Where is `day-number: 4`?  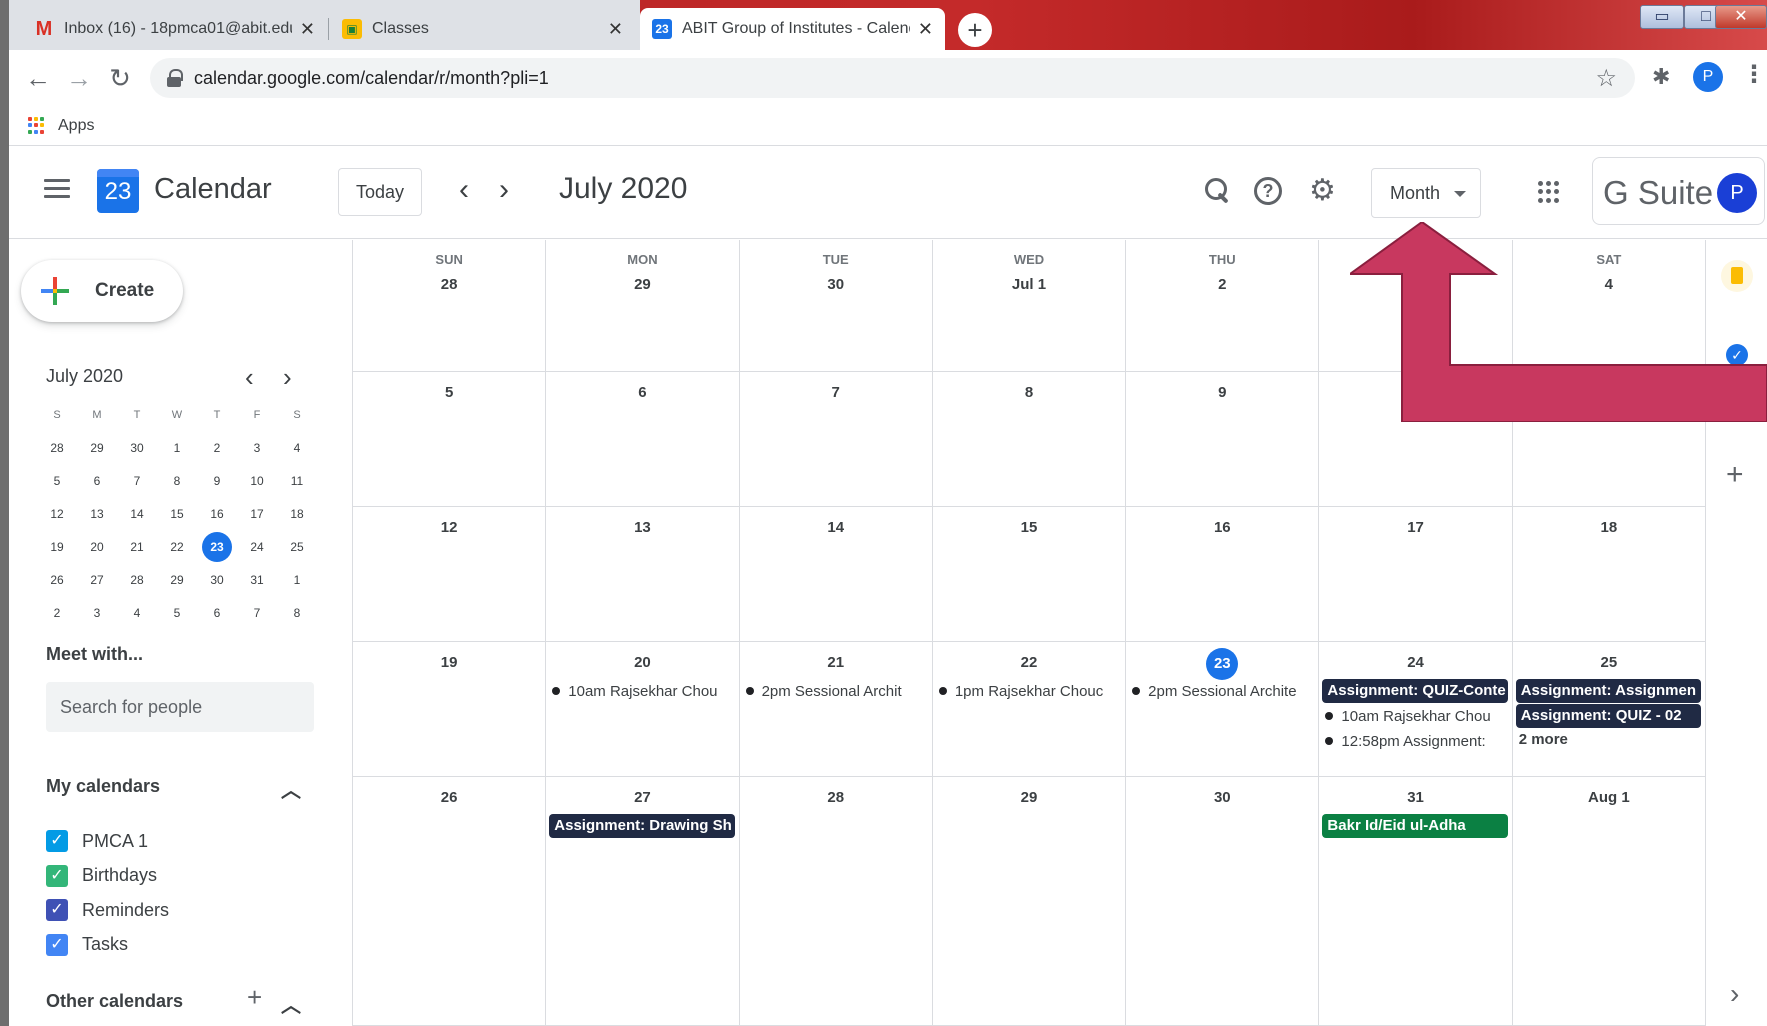
day-number: 4 is located at coordinates (1609, 284).